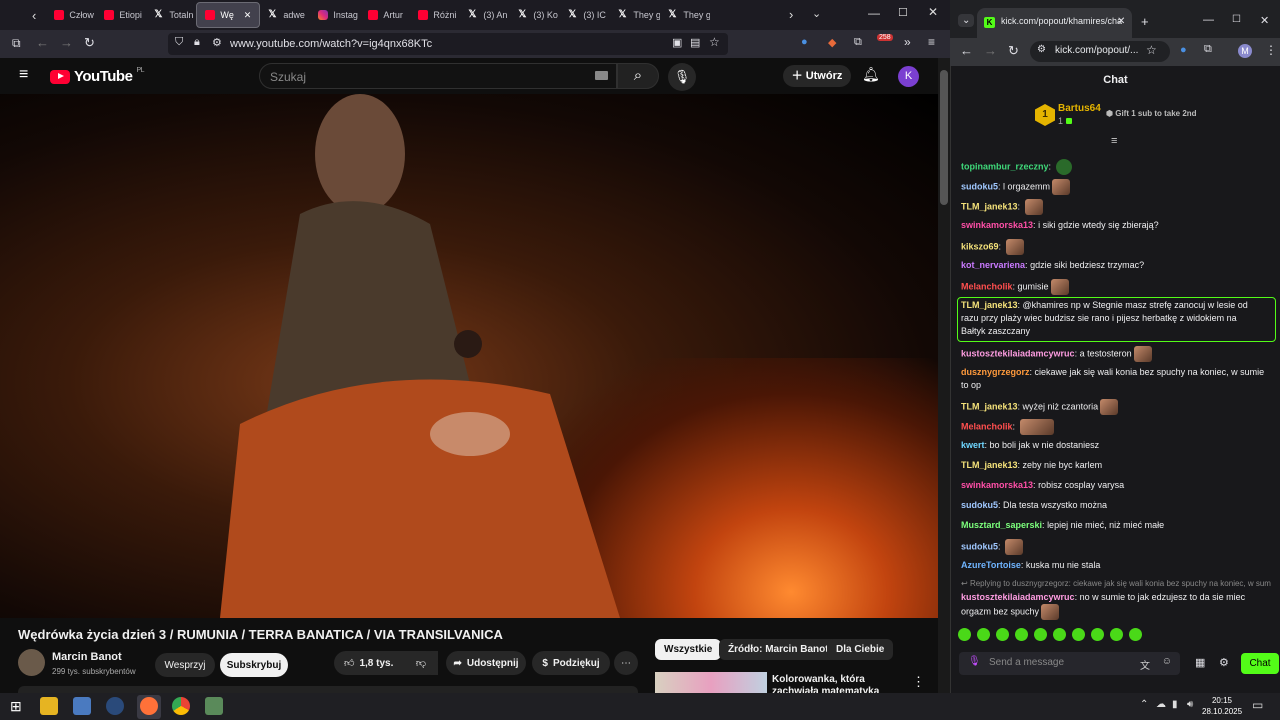  What do you see at coordinates (931, 42) in the screenshot?
I see `hamburger-menu-icon: ≡` at bounding box center [931, 42].